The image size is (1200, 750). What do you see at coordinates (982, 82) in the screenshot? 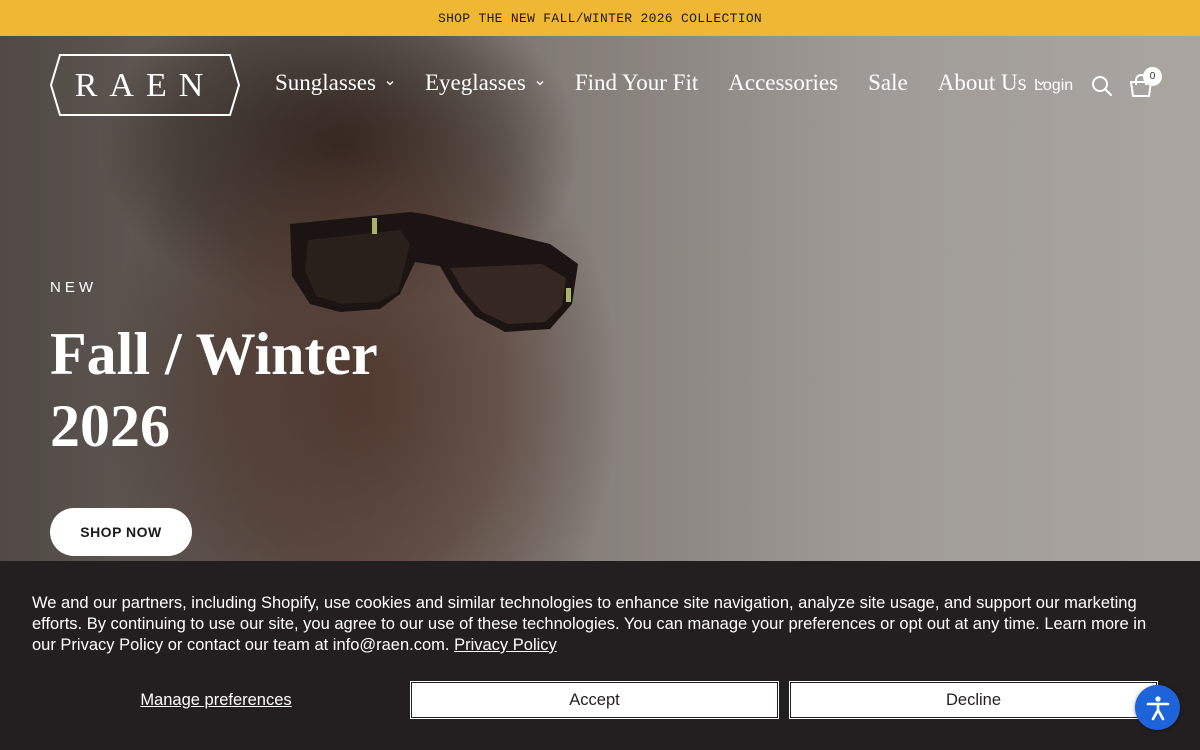
I see `nav-item-label: About Us` at bounding box center [982, 82].